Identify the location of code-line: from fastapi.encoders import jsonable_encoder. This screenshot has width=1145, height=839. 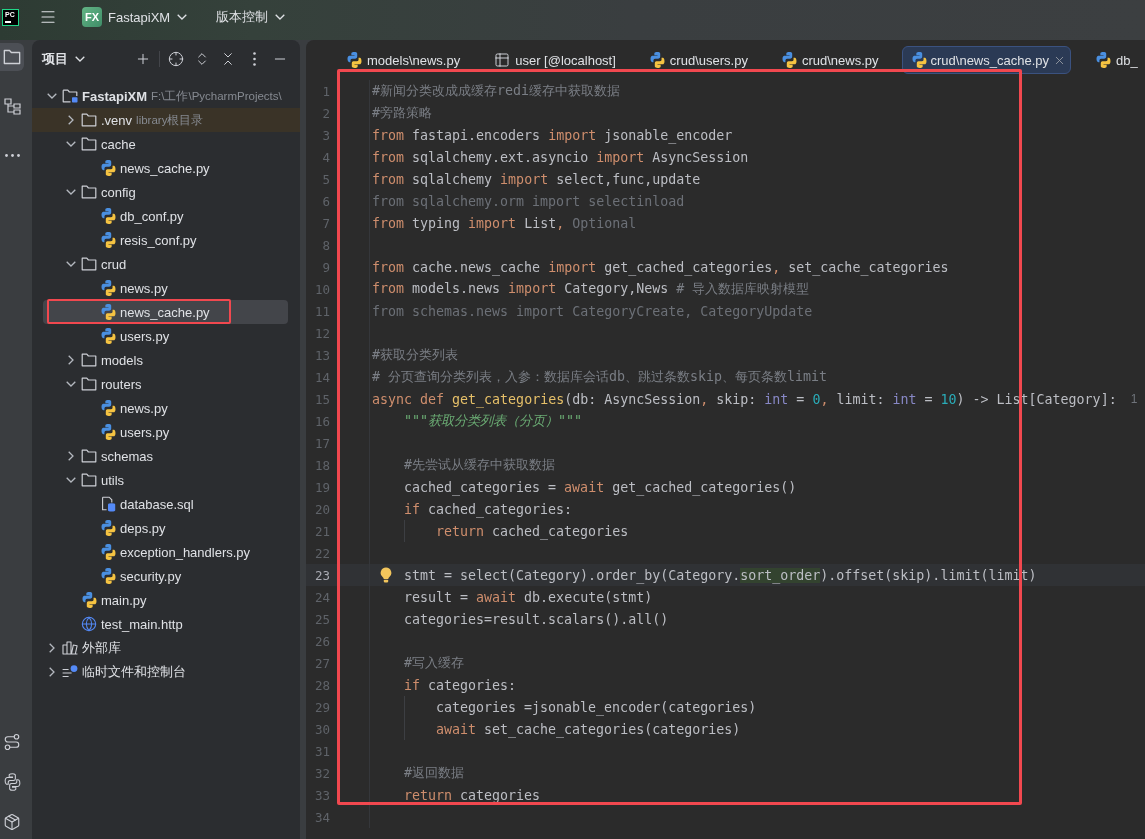
(552, 135).